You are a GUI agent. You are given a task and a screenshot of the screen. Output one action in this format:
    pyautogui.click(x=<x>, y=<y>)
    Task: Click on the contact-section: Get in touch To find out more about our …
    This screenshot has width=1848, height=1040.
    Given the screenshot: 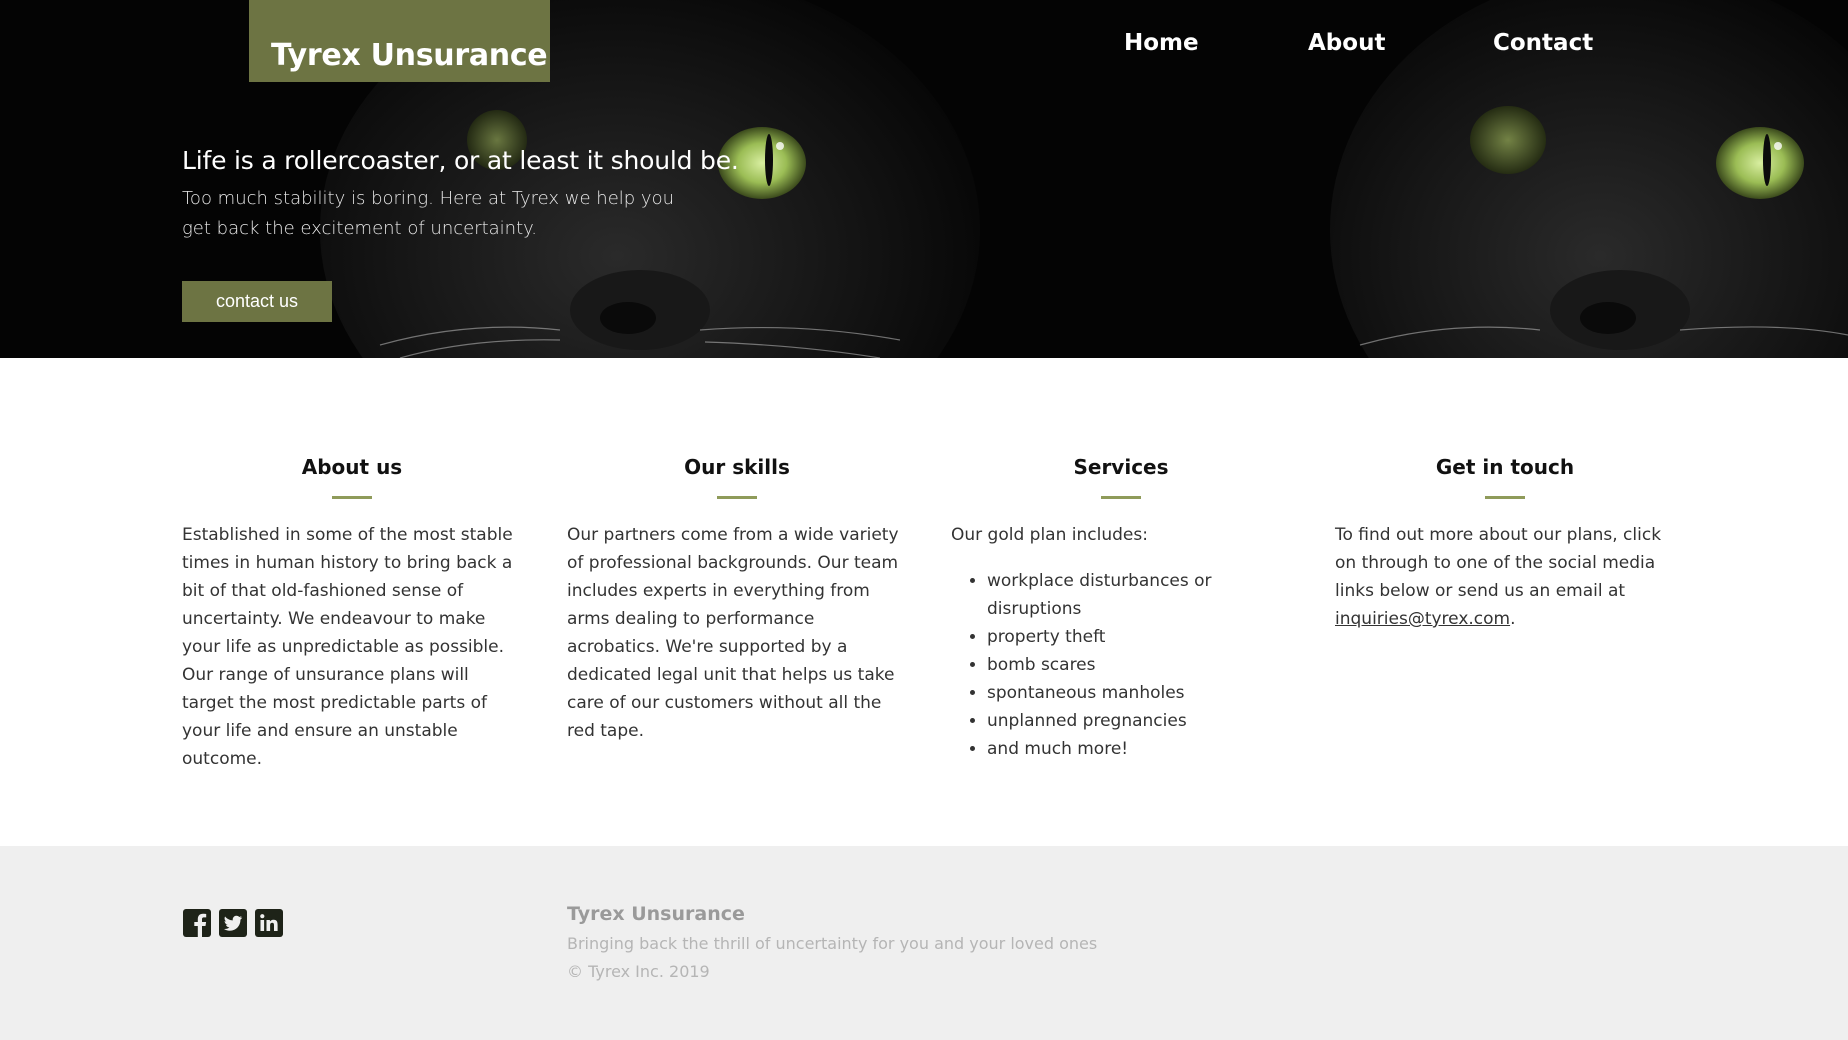 What is the action you would take?
    pyautogui.click(x=1505, y=551)
    